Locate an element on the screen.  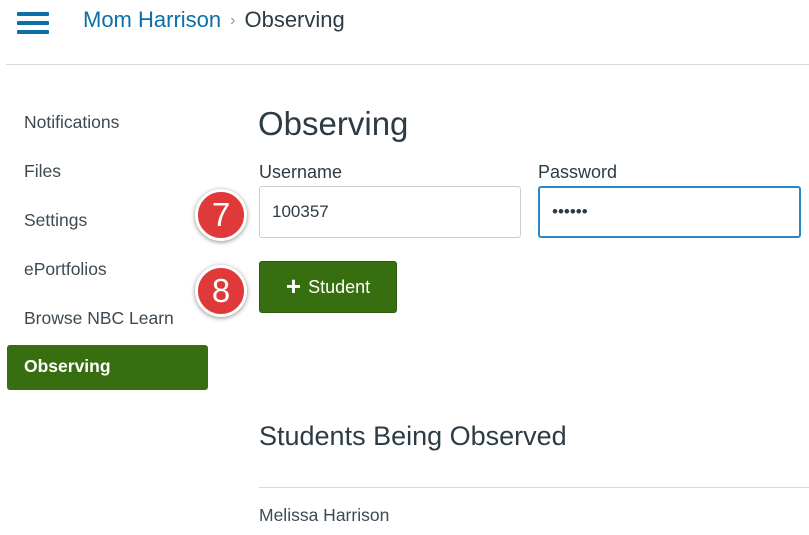
add-student-button: + Student is located at coordinates (328, 287).